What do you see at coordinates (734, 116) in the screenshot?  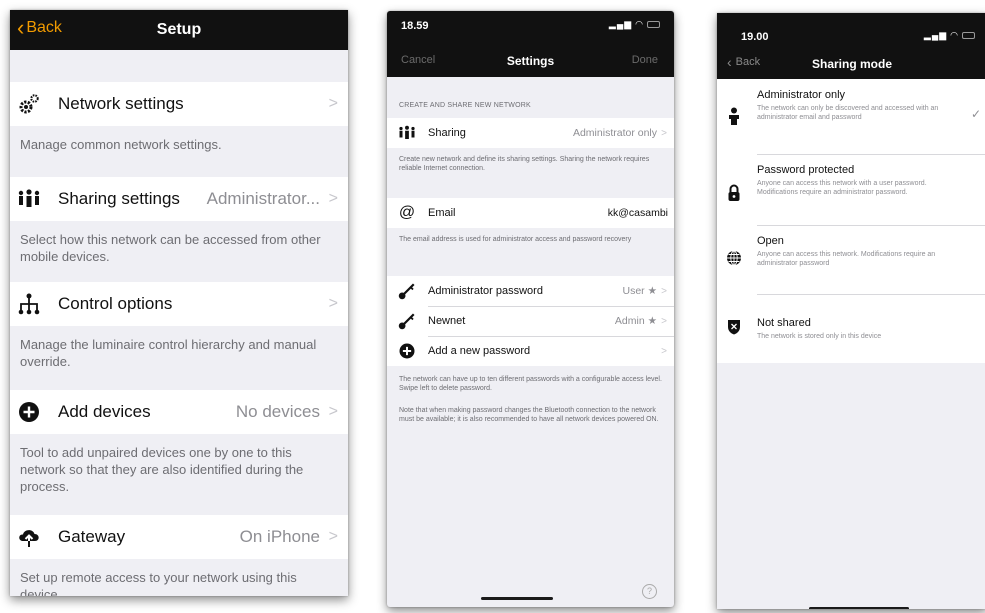 I see `person-icon` at bounding box center [734, 116].